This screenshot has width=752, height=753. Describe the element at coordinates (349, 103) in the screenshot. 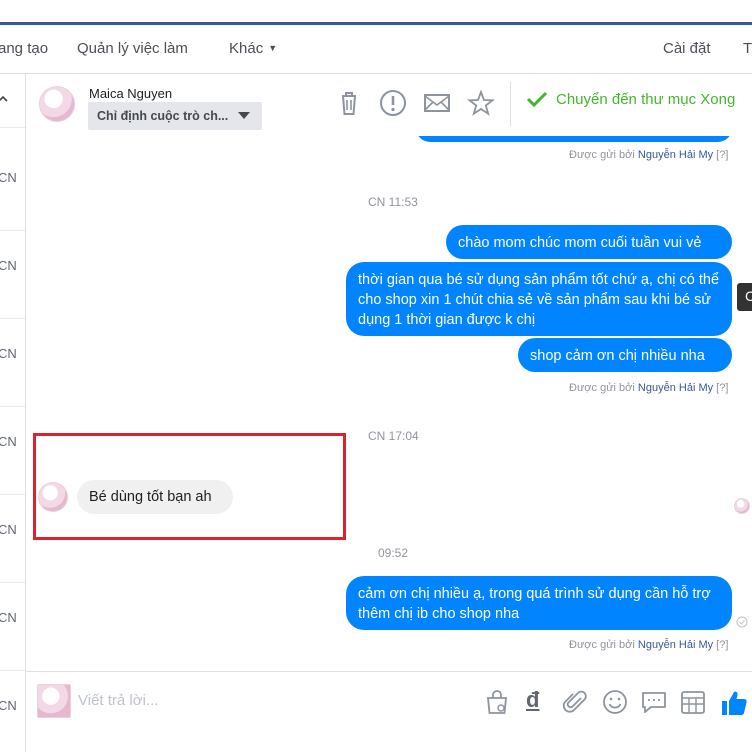

I see `trash-icon` at that location.